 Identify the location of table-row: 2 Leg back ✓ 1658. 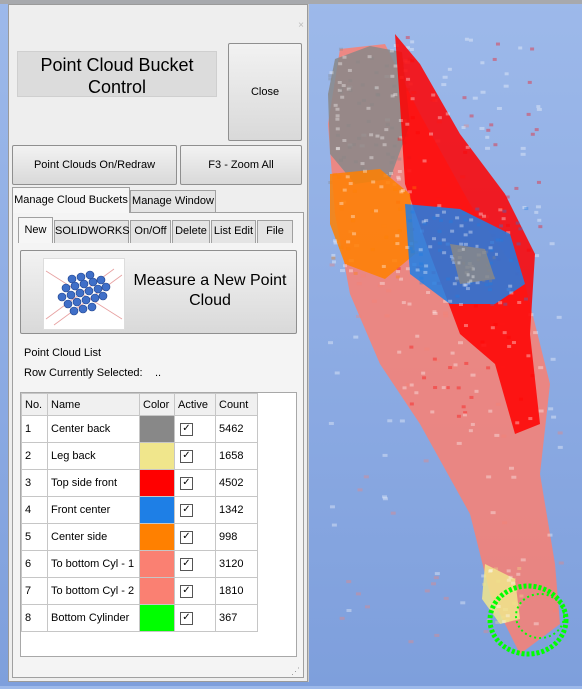
(139, 456).